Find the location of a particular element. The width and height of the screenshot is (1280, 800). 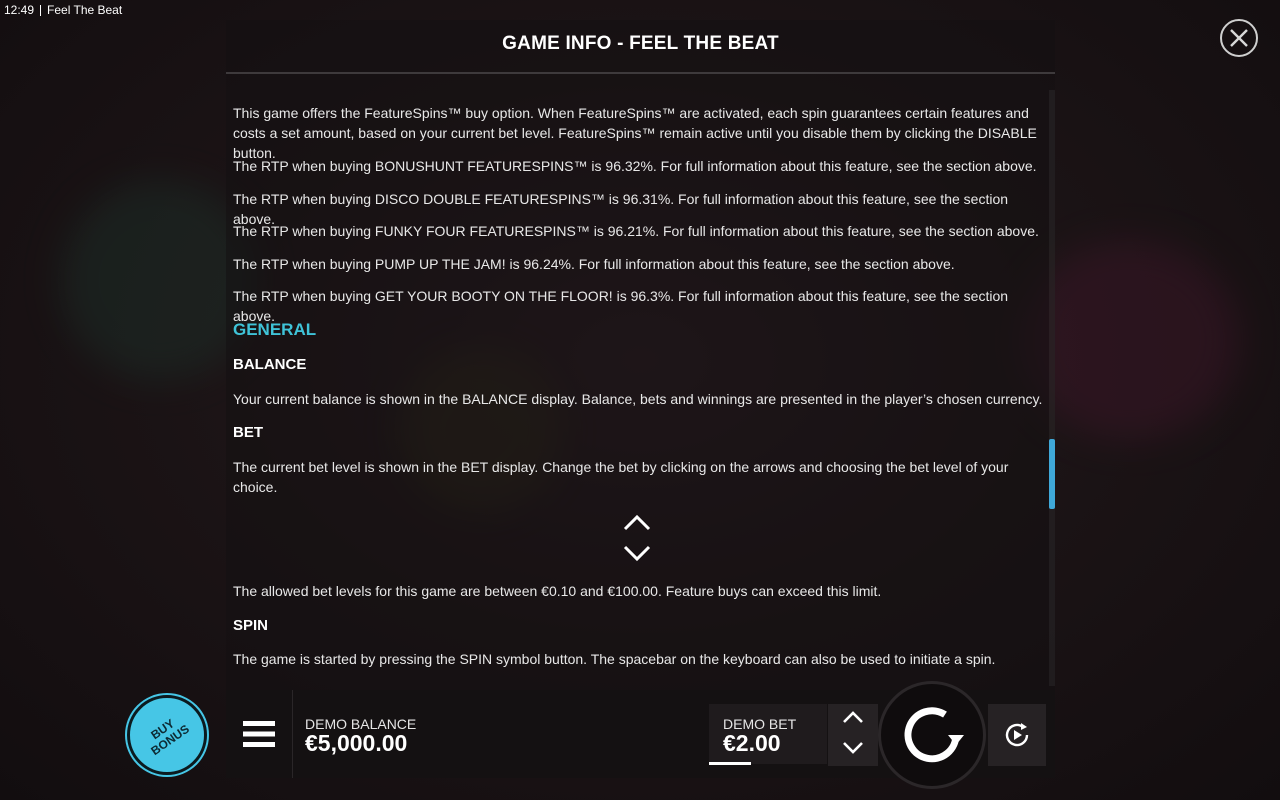

spin-icon is located at coordinates (934, 735).